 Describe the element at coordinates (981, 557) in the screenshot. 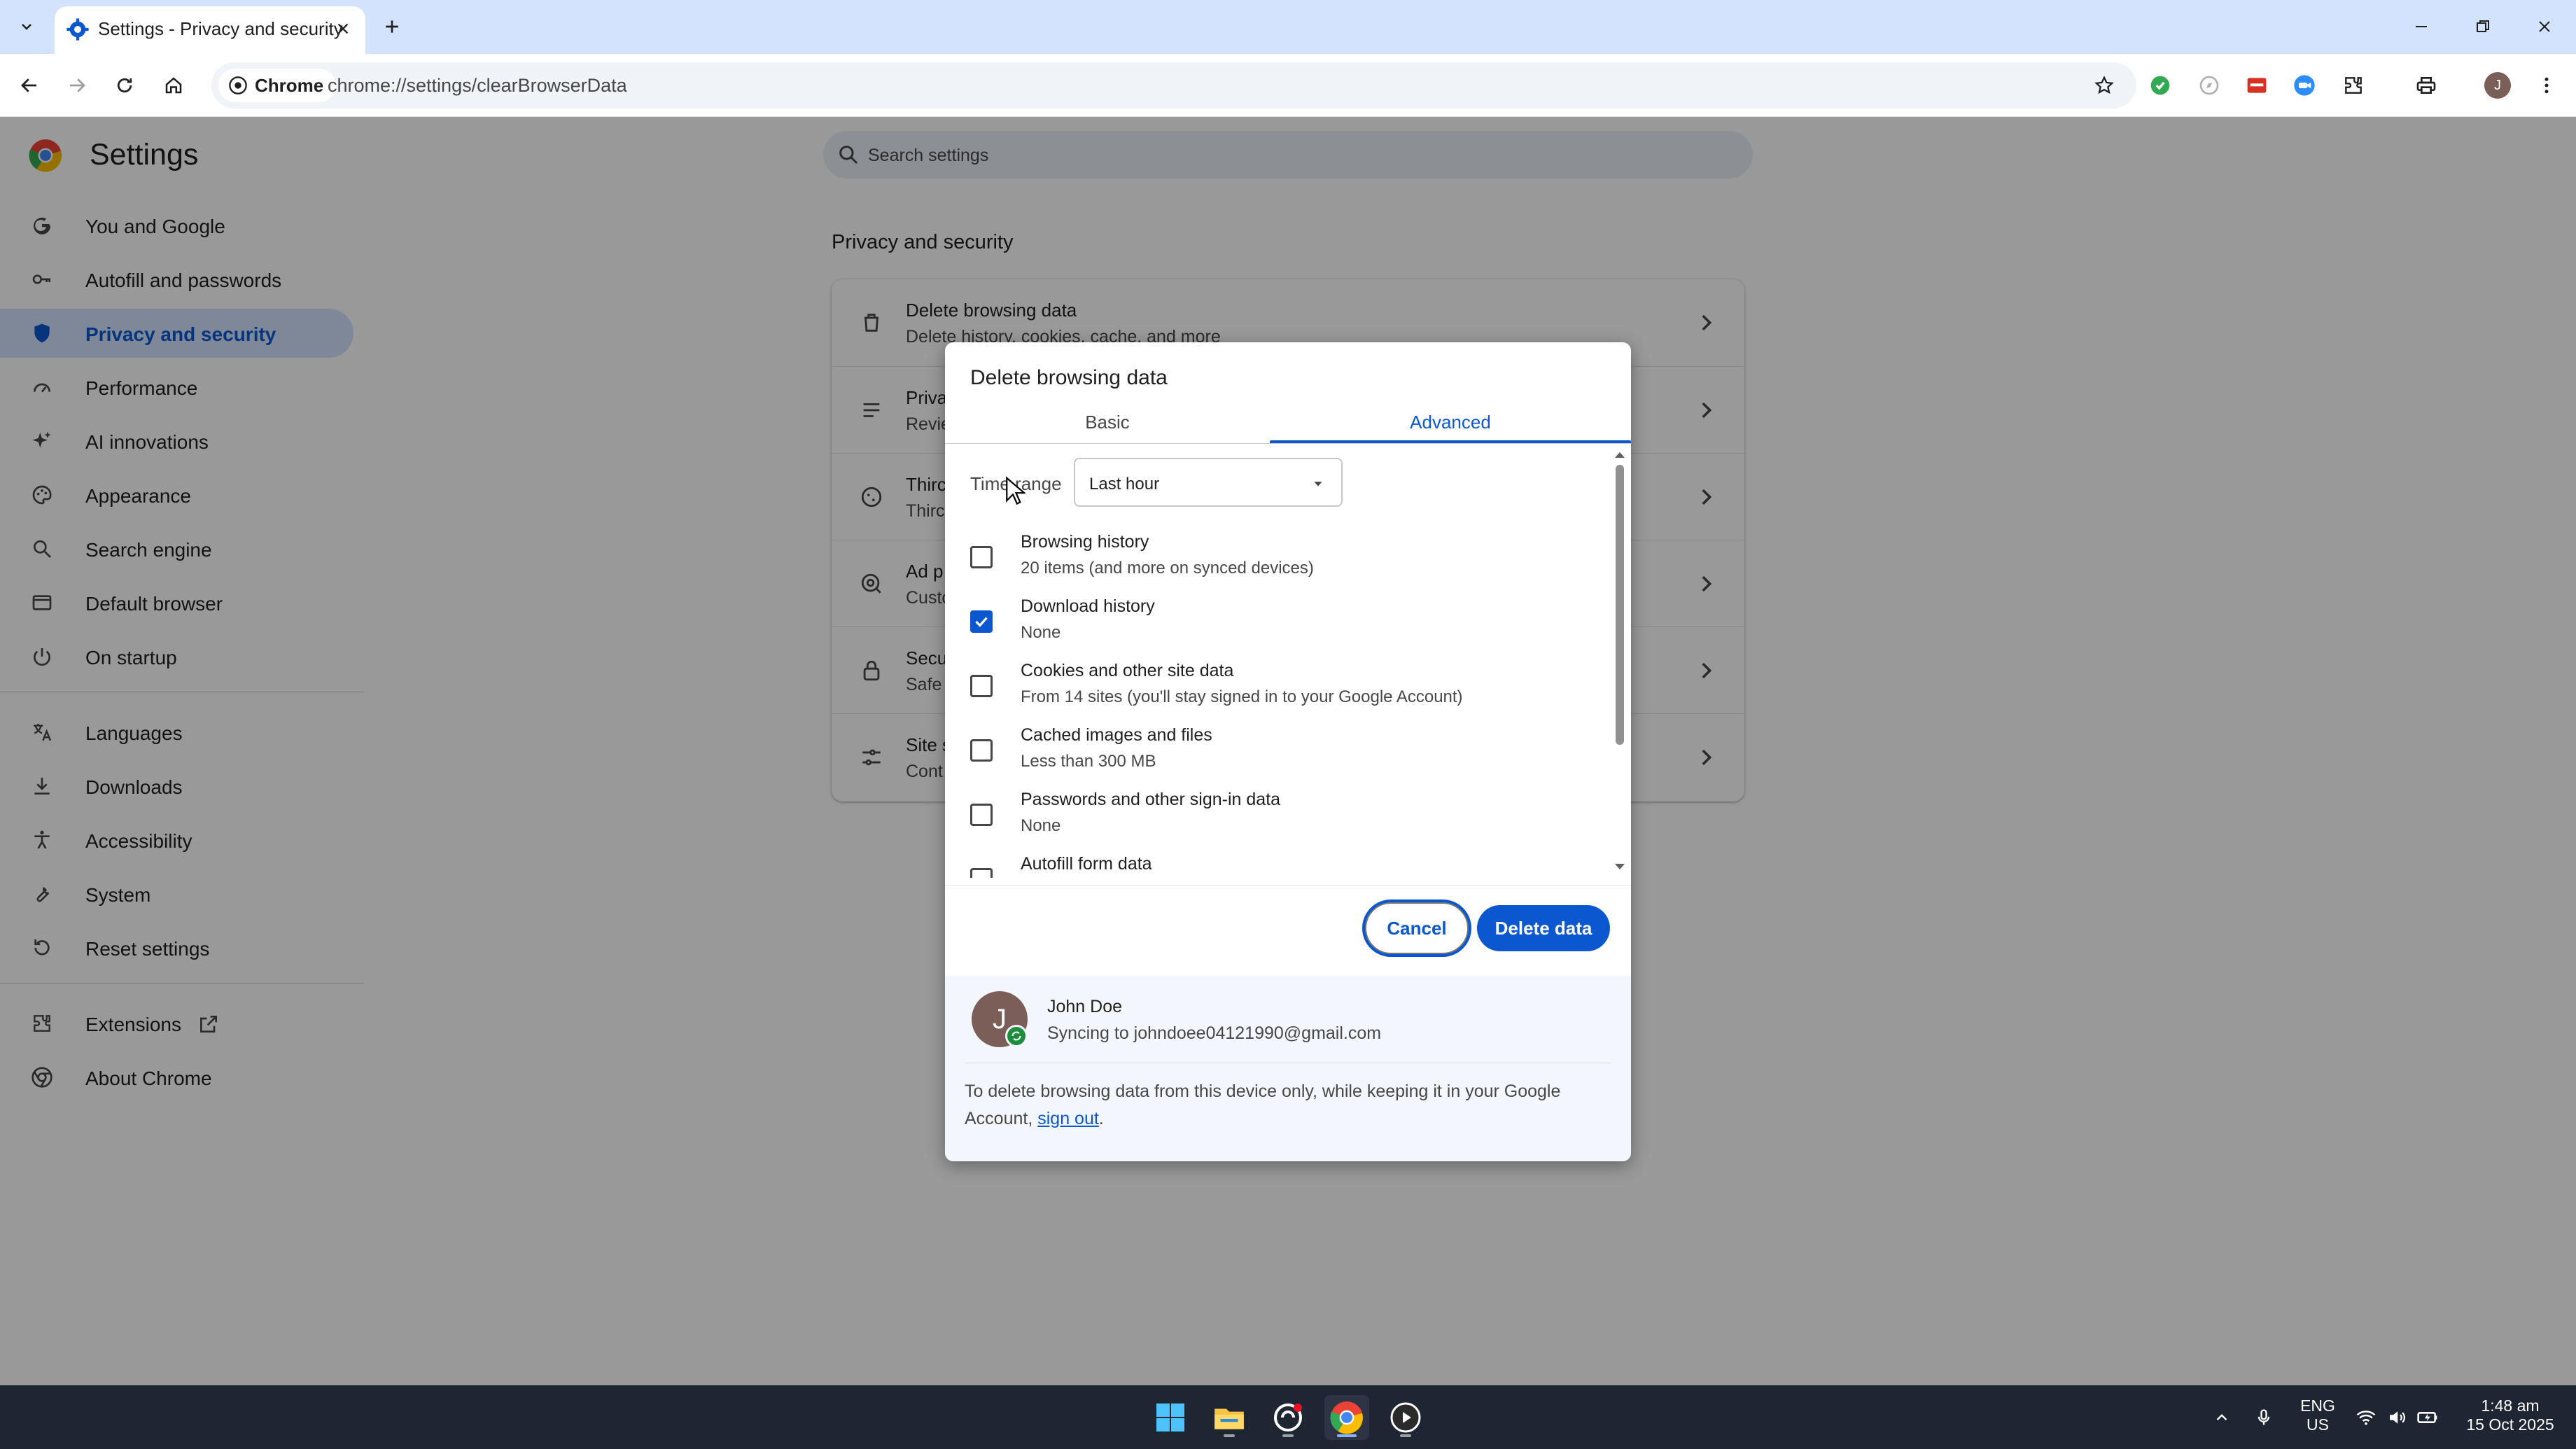

I see `checkbox-browsing-history` at that location.